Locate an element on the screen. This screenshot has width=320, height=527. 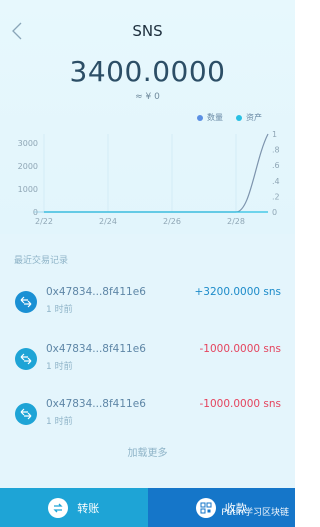
transfer-button: 转账 is located at coordinates (74, 507).